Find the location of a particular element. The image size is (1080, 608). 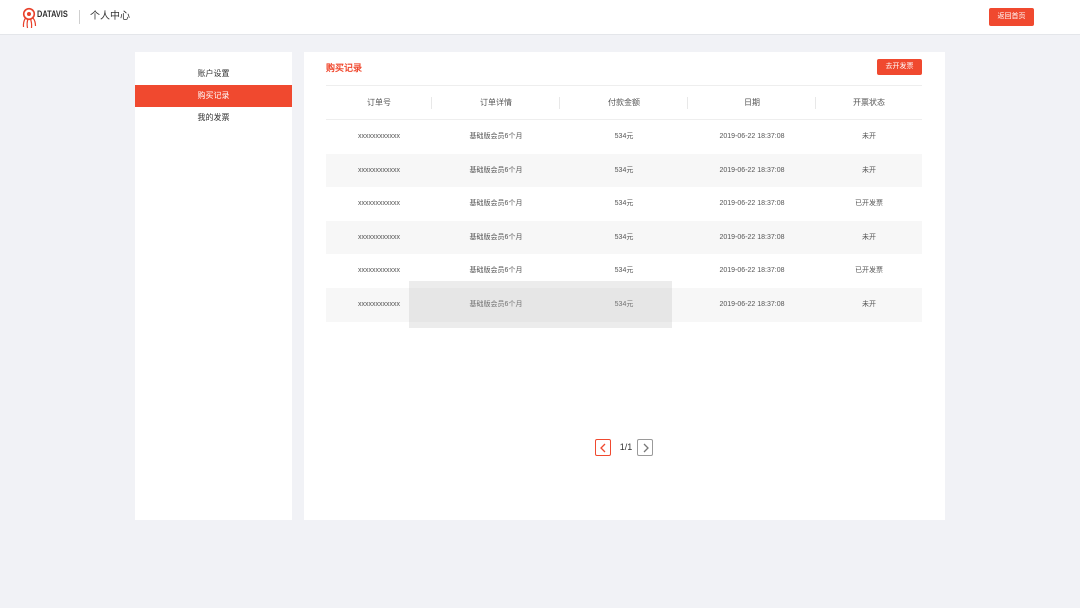

column-header-invoice-status: 开票状态 is located at coordinates (869, 102).